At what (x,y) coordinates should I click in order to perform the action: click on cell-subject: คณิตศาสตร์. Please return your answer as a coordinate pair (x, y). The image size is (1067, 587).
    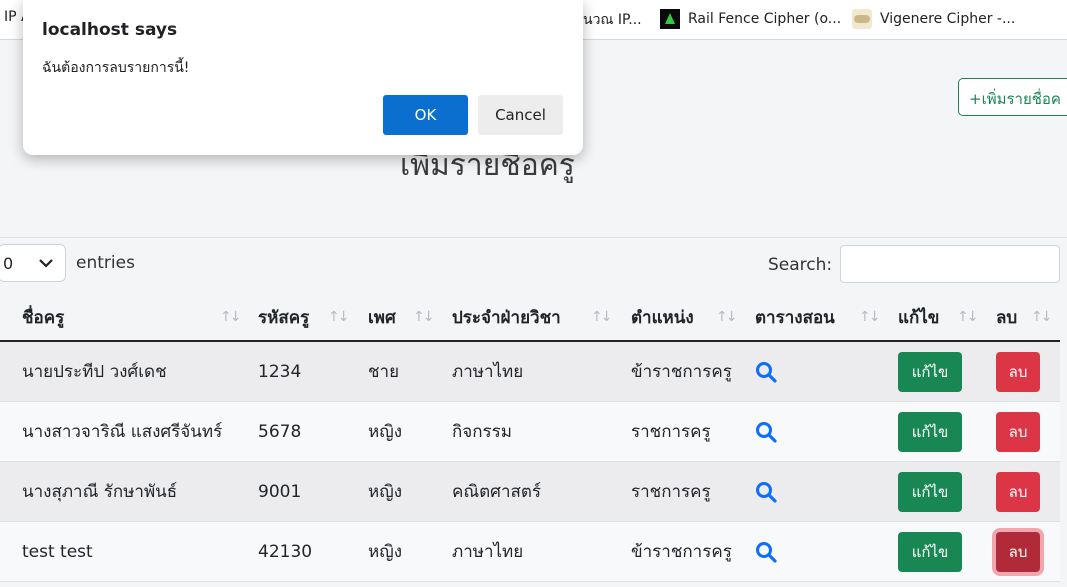
    Looking at the image, I should click on (497, 492).